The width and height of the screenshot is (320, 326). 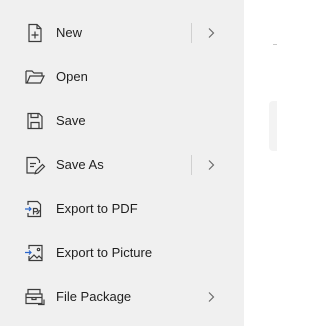 What do you see at coordinates (35, 165) in the screenshot?
I see `save-as-icon` at bounding box center [35, 165].